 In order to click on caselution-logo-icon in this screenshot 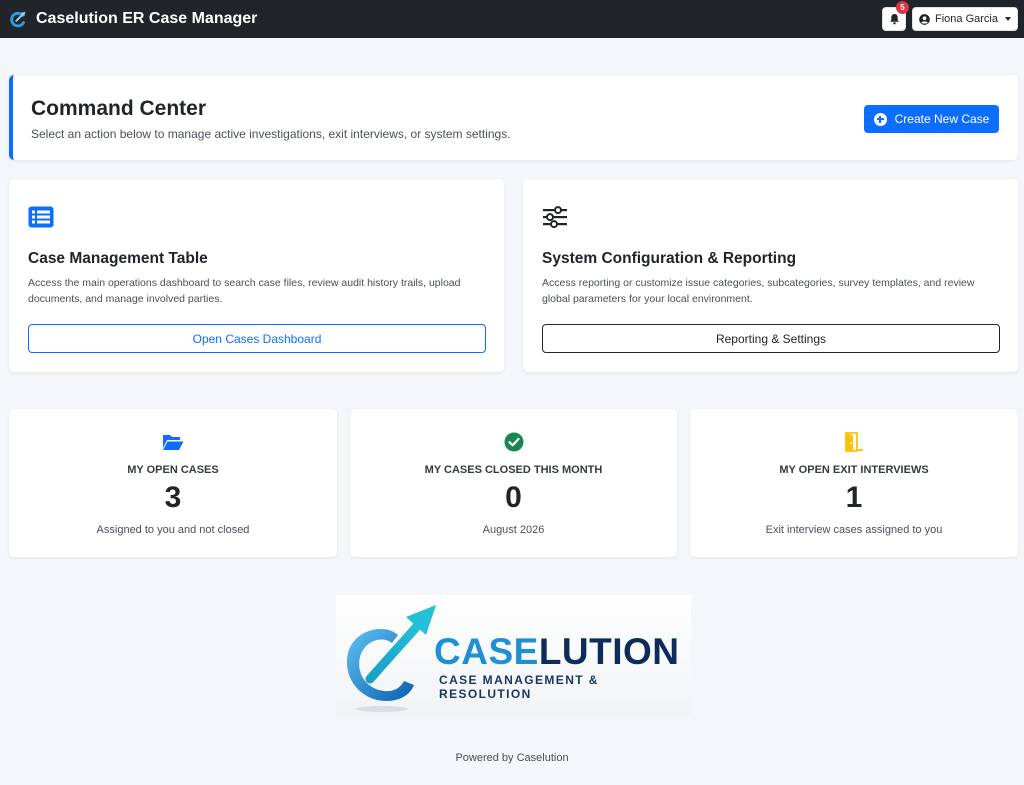, I will do `click(18, 19)`.